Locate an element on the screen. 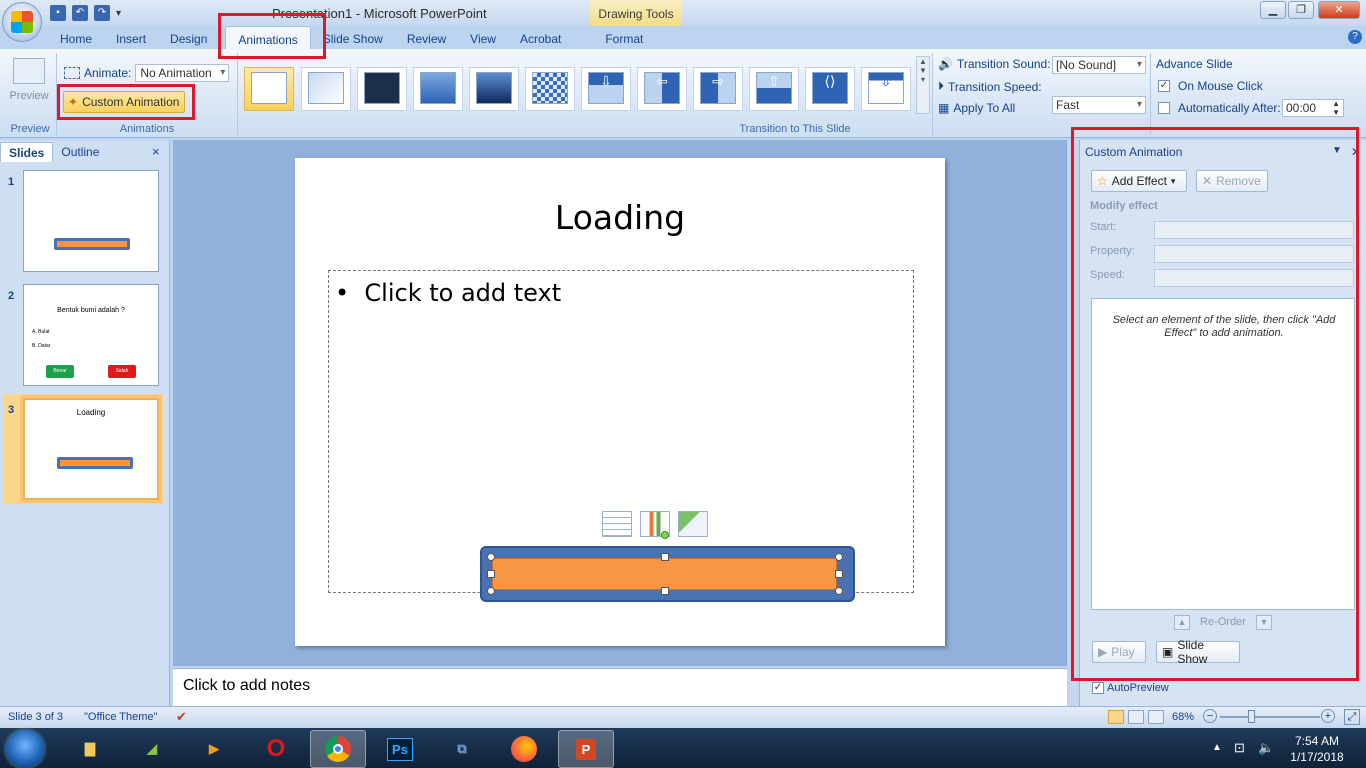  tab-slides: Slides is located at coordinates (27, 152).